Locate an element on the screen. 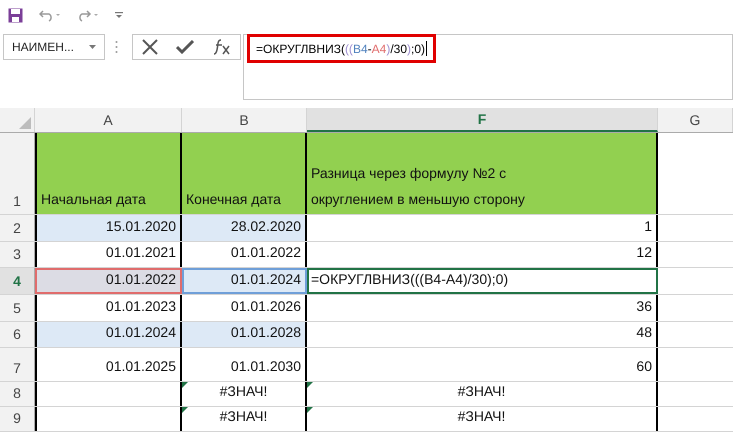  row-header: 6 is located at coordinates (17, 334).